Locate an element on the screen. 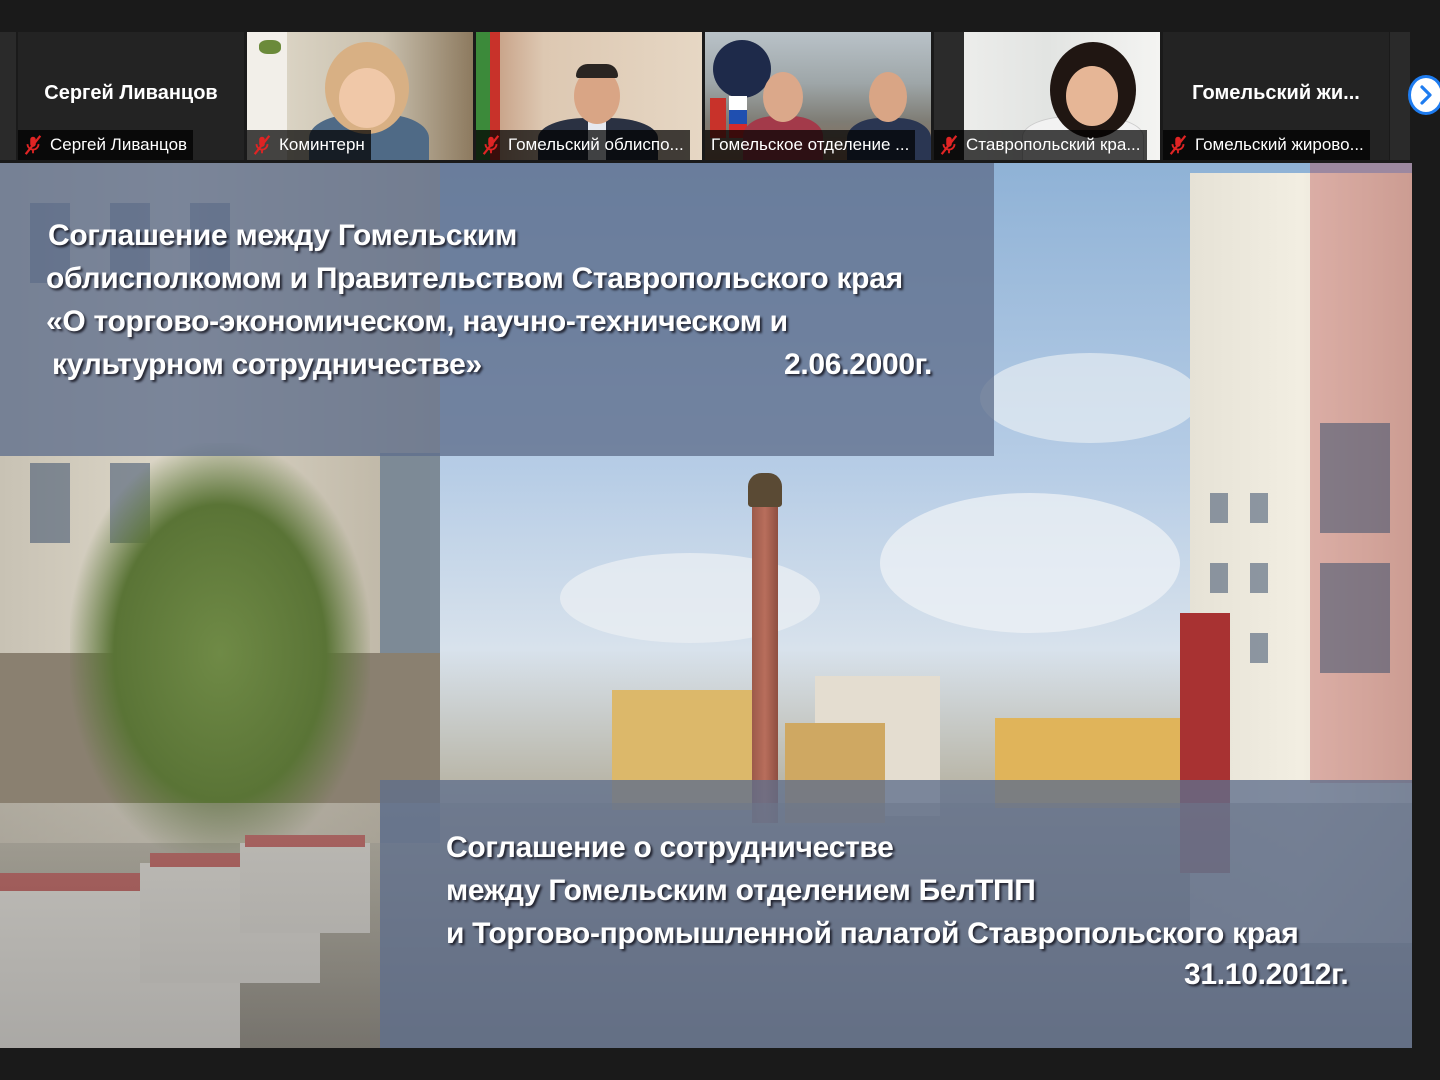  chevron-right-icon is located at coordinates (1426, 95).